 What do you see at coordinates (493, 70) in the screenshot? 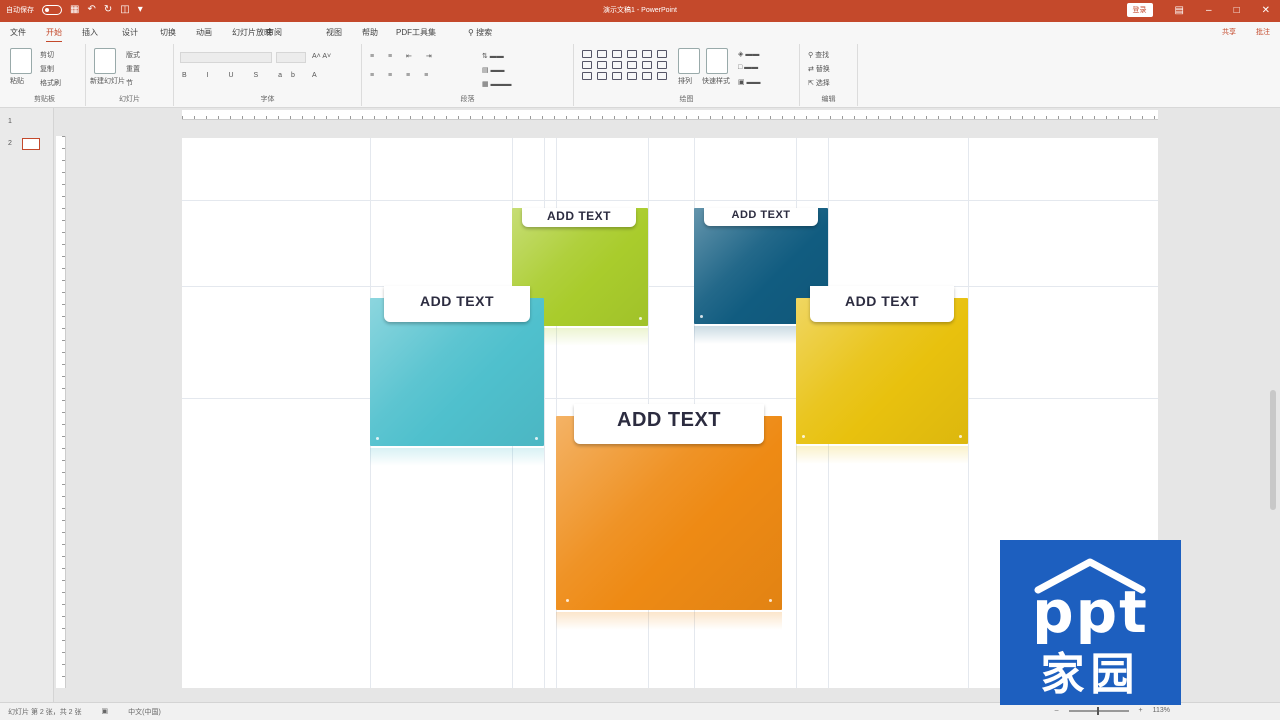
I see `align-text-icon: ▤ ▬▬` at bounding box center [493, 70].